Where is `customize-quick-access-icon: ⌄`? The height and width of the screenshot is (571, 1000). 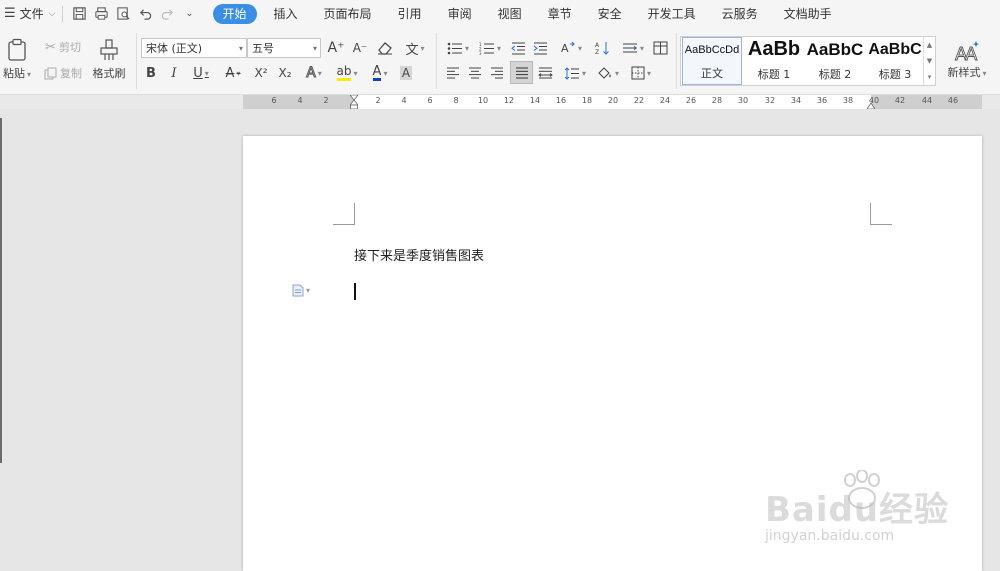
customize-quick-access-icon: ⌄ is located at coordinates (190, 14).